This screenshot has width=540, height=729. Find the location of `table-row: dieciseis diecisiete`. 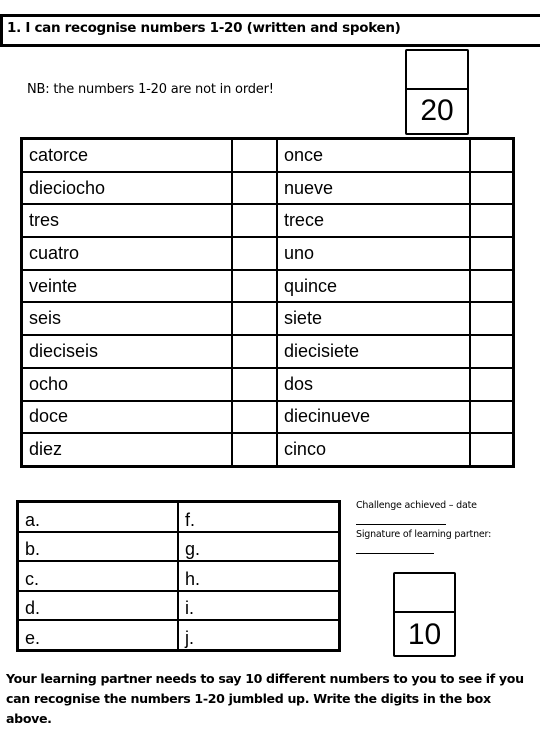

table-row: dieciseis diecisiete is located at coordinates (267, 351).